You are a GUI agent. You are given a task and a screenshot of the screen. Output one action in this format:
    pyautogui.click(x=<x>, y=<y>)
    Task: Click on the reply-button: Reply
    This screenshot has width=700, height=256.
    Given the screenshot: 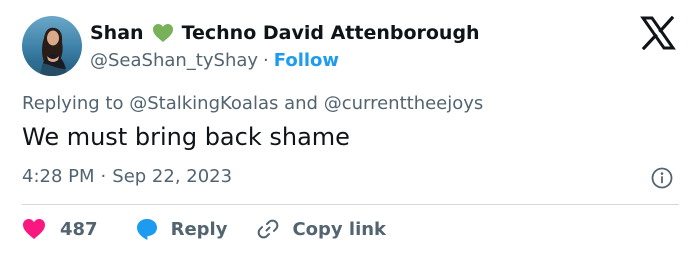 What is the action you would take?
    pyautogui.click(x=181, y=229)
    